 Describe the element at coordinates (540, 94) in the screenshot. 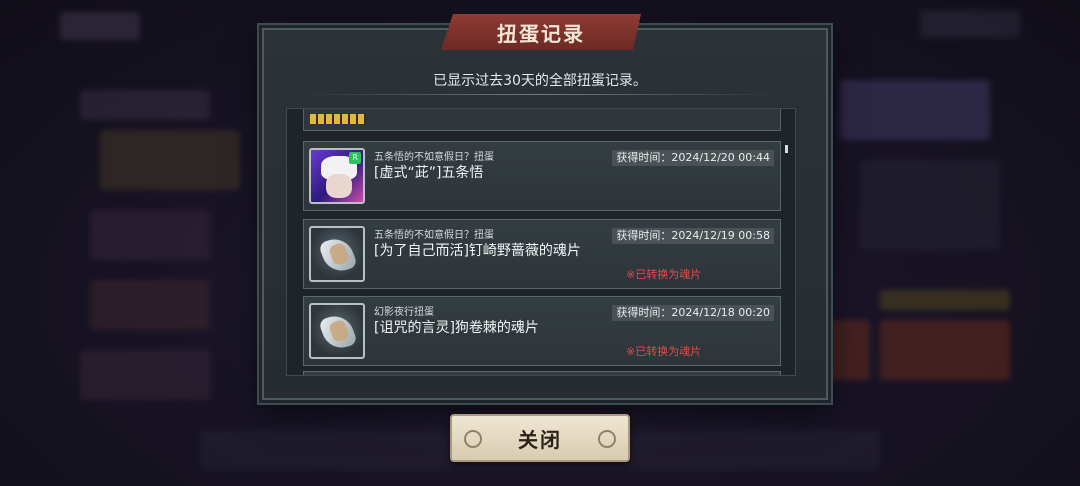

I see `divider` at that location.